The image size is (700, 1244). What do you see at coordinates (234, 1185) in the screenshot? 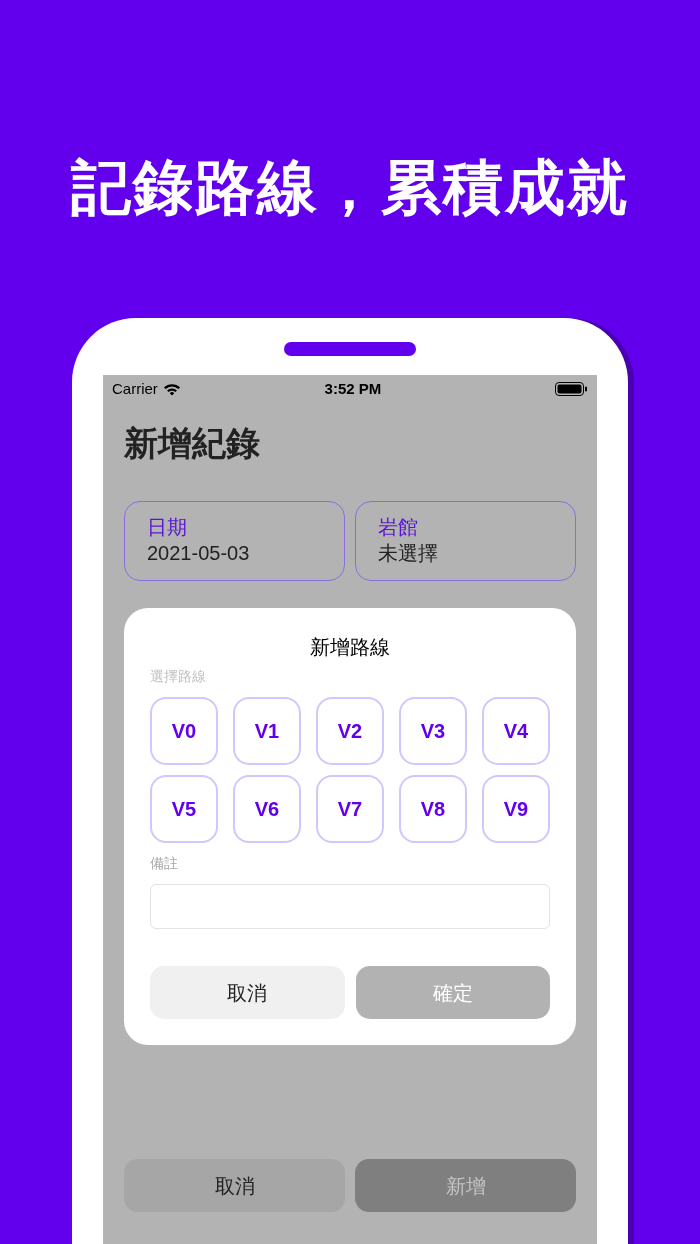
I see `cancel-button: 取消` at bounding box center [234, 1185].